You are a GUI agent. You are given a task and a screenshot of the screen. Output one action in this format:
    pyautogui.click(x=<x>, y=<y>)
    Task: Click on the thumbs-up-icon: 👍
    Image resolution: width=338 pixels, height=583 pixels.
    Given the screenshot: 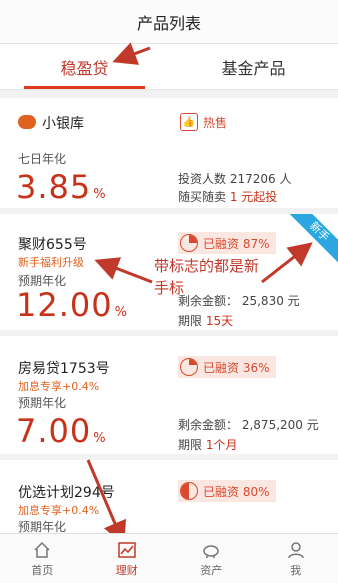 What is the action you would take?
    pyautogui.click(x=189, y=122)
    